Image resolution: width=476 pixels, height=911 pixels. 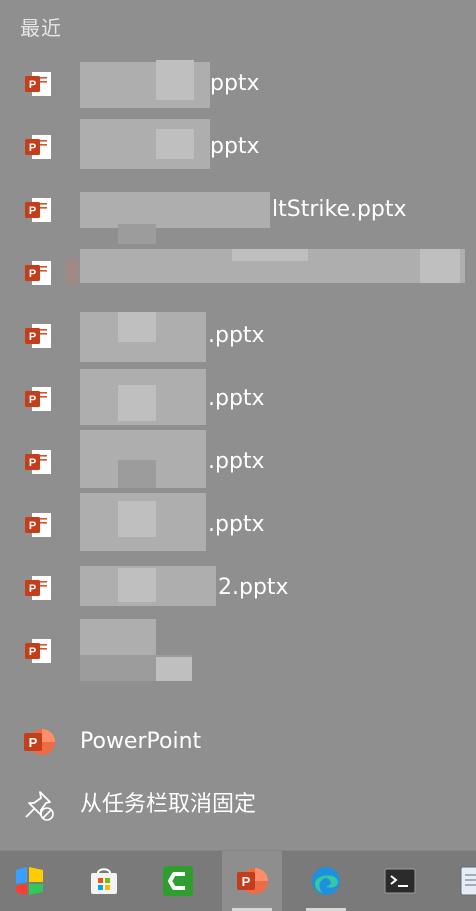 I want to click on notepad-icon, so click(x=468, y=881).